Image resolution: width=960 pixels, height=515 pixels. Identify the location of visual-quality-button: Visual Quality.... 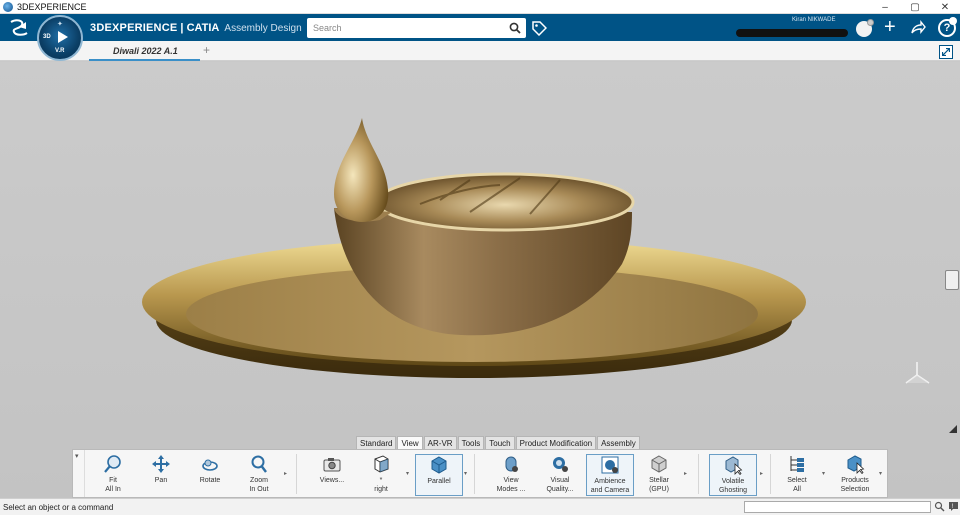
(560, 475).